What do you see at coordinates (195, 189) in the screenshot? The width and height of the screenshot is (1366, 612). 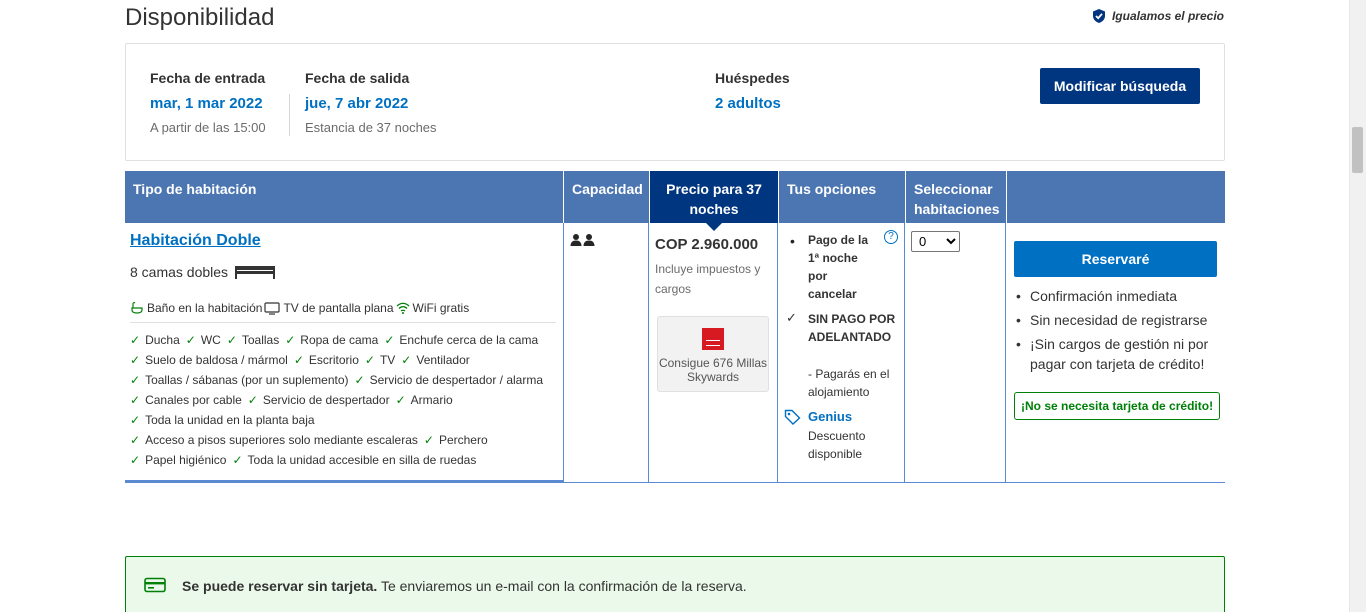 I see `th-room-type: Tipo de habitación` at bounding box center [195, 189].